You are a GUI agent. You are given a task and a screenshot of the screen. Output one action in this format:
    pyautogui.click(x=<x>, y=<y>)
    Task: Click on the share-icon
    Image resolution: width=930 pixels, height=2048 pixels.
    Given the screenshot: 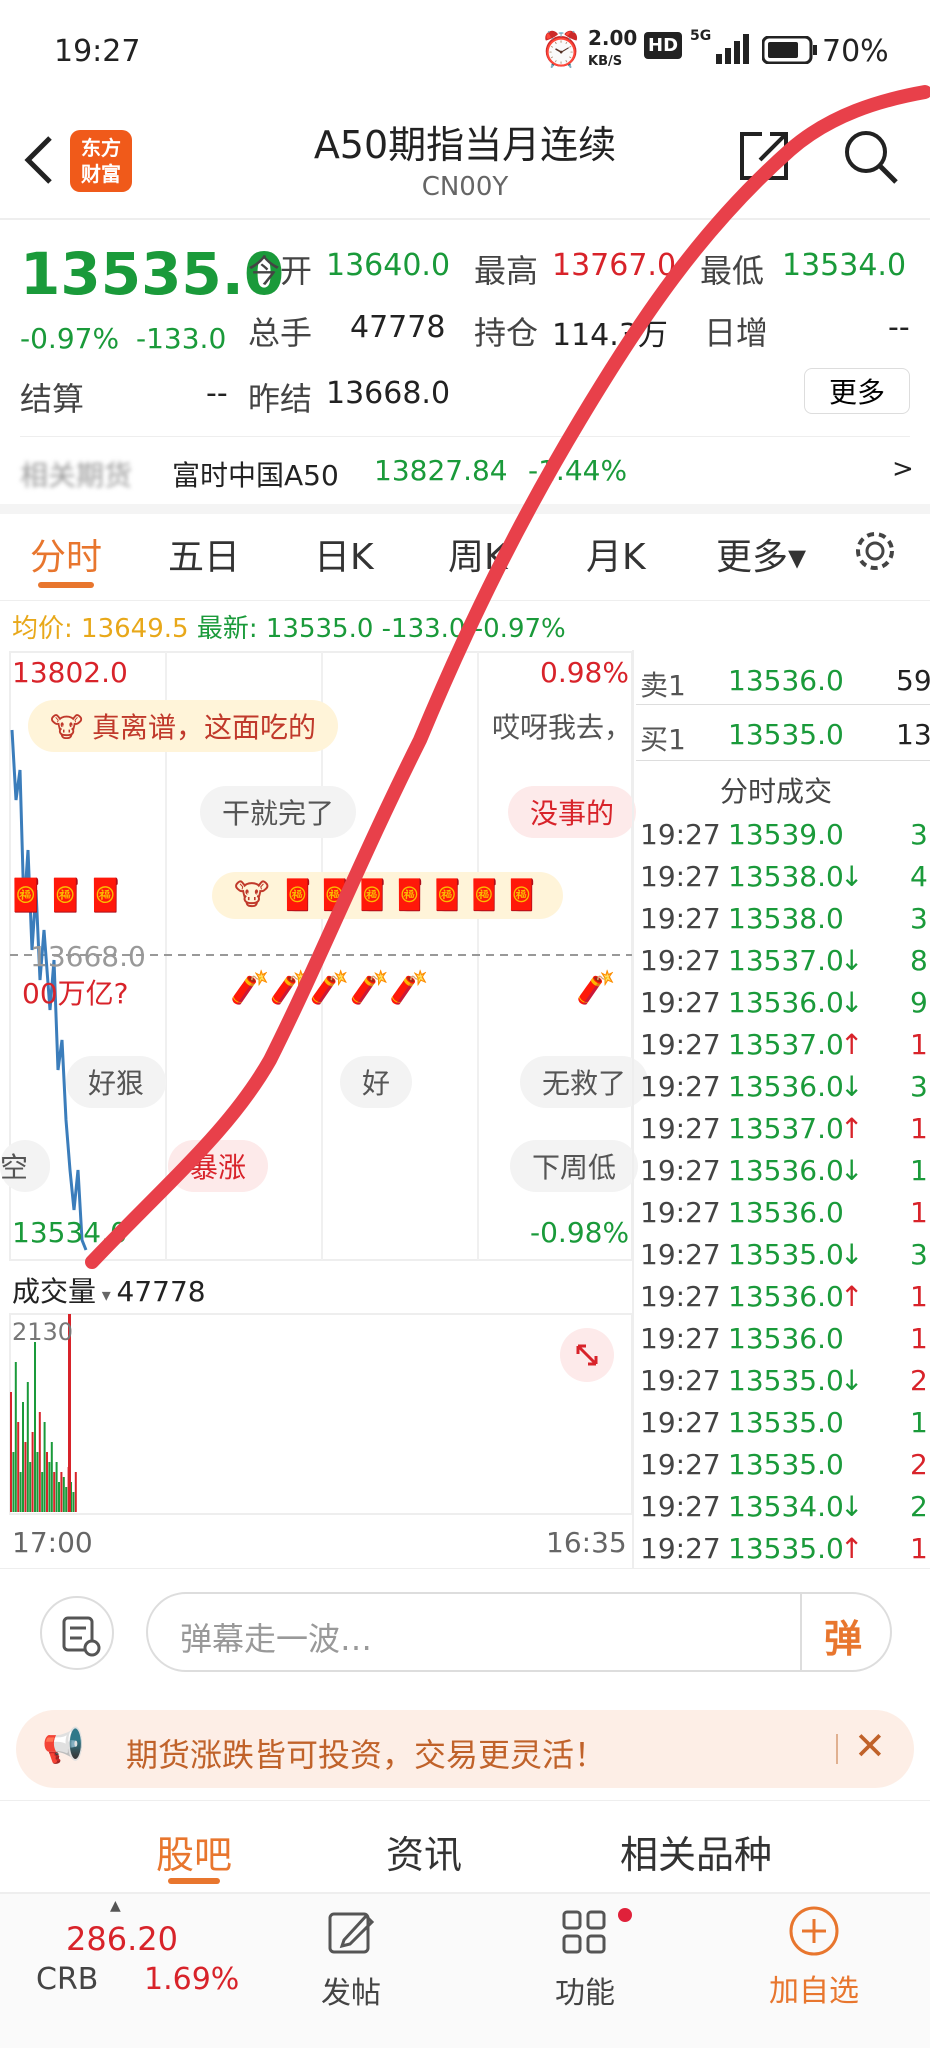 What is the action you would take?
    pyautogui.click(x=764, y=156)
    